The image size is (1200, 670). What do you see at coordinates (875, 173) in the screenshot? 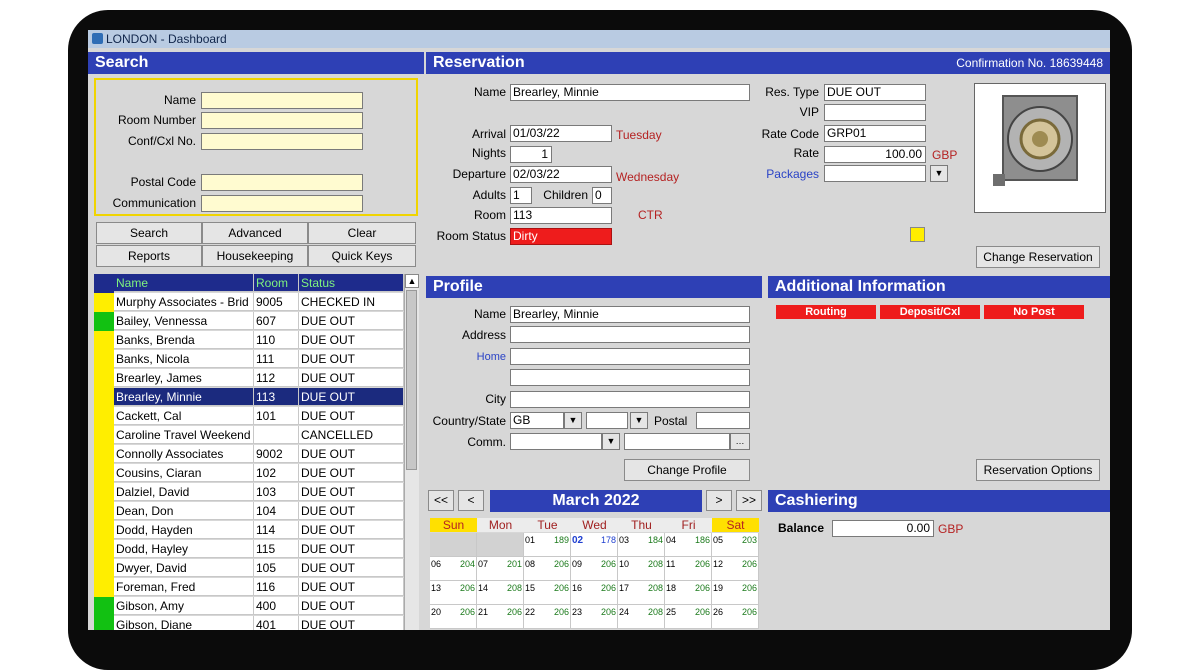
I see `packages-field` at bounding box center [875, 173].